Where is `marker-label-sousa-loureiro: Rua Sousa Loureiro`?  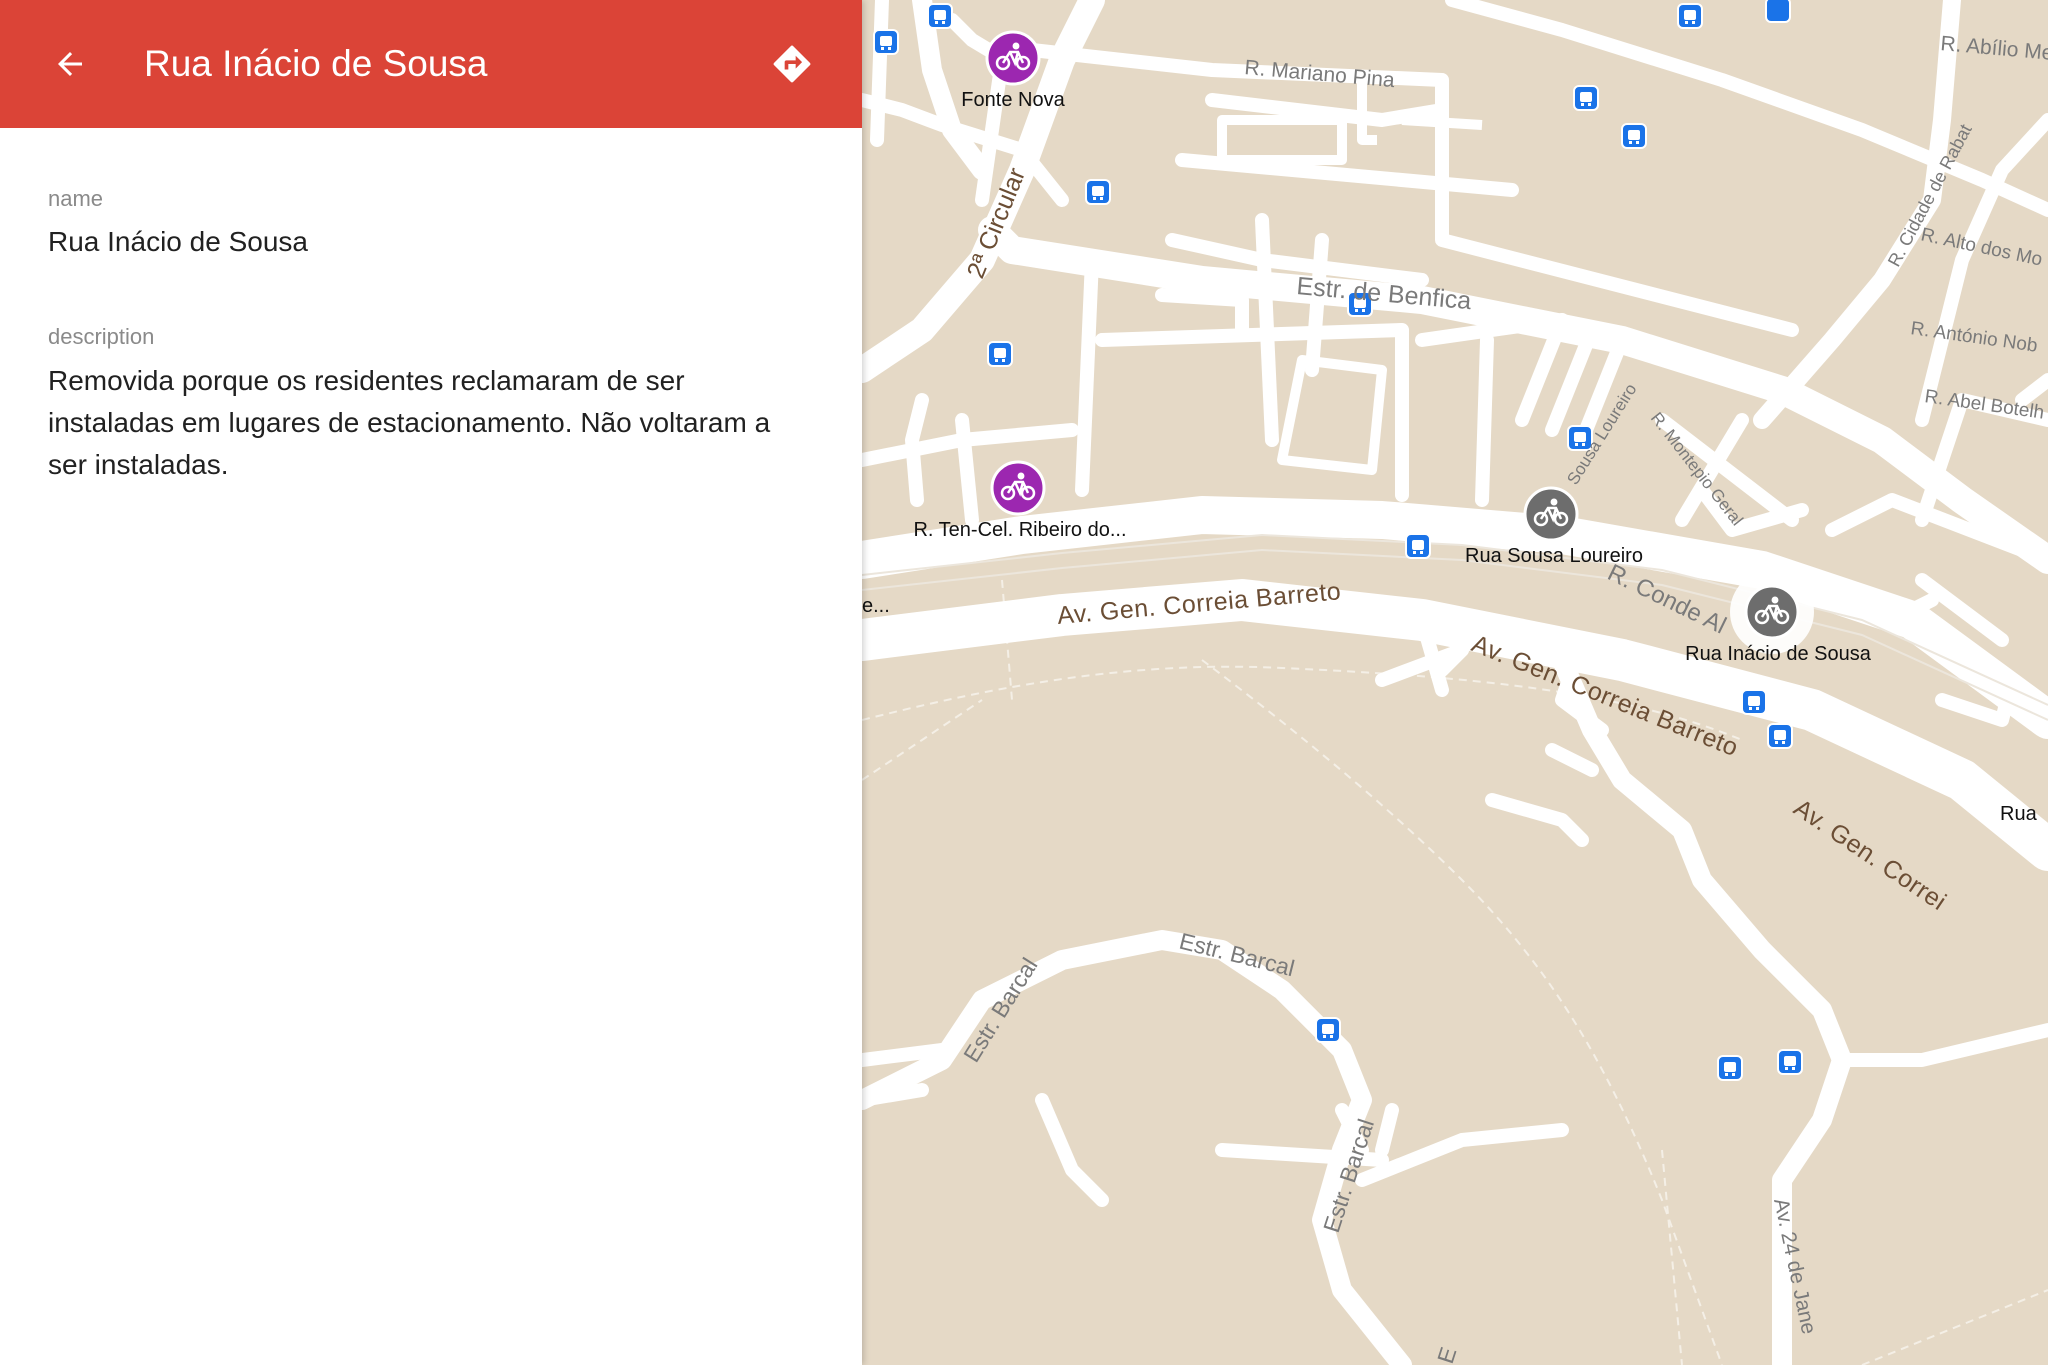
marker-label-sousa-loureiro: Rua Sousa Loureiro is located at coordinates (1554, 556).